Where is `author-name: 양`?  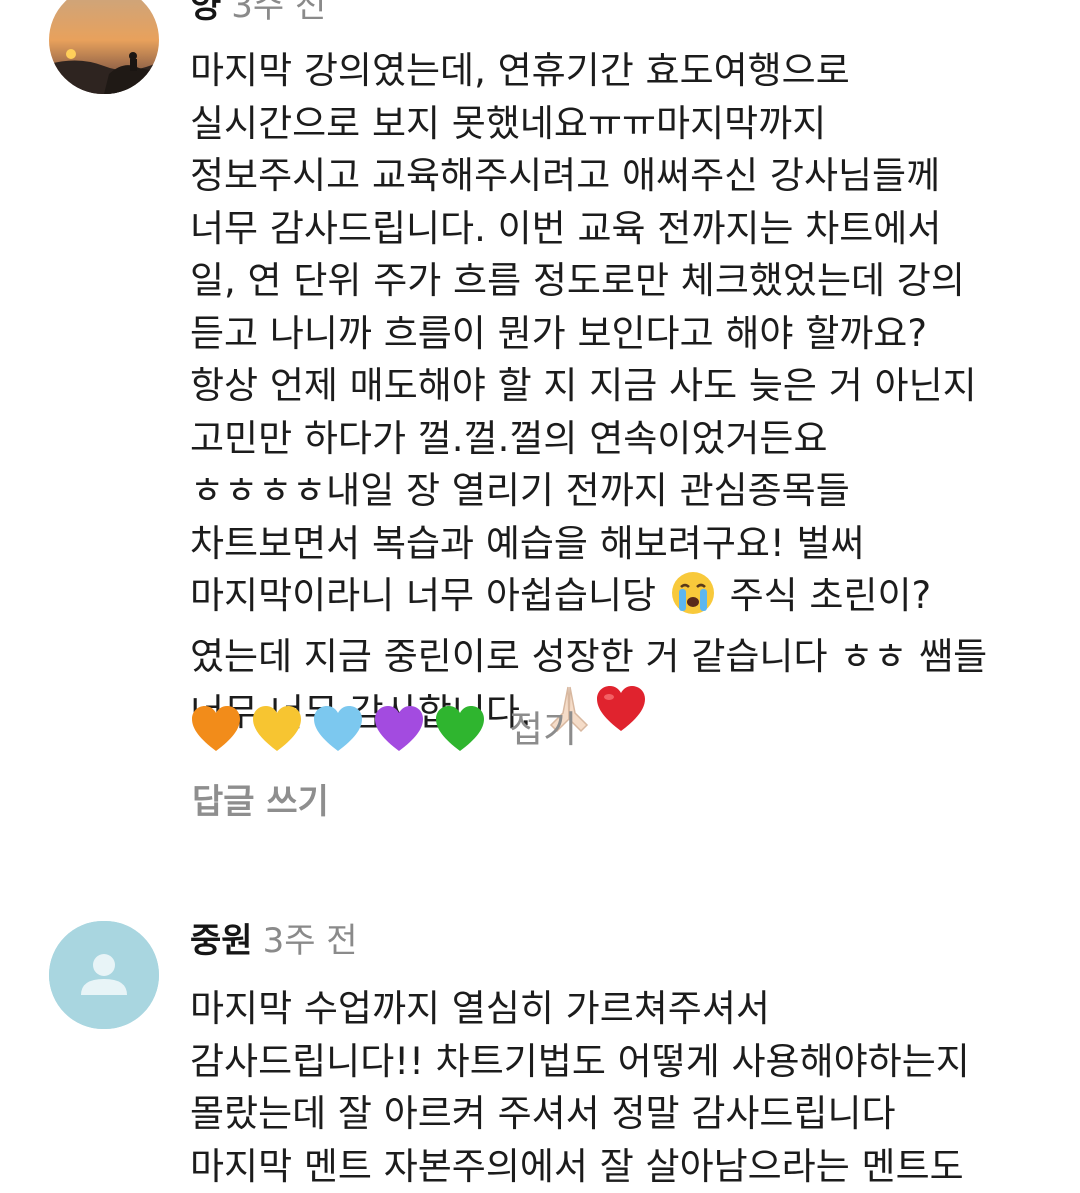
author-name: 양 is located at coordinates (205, 13).